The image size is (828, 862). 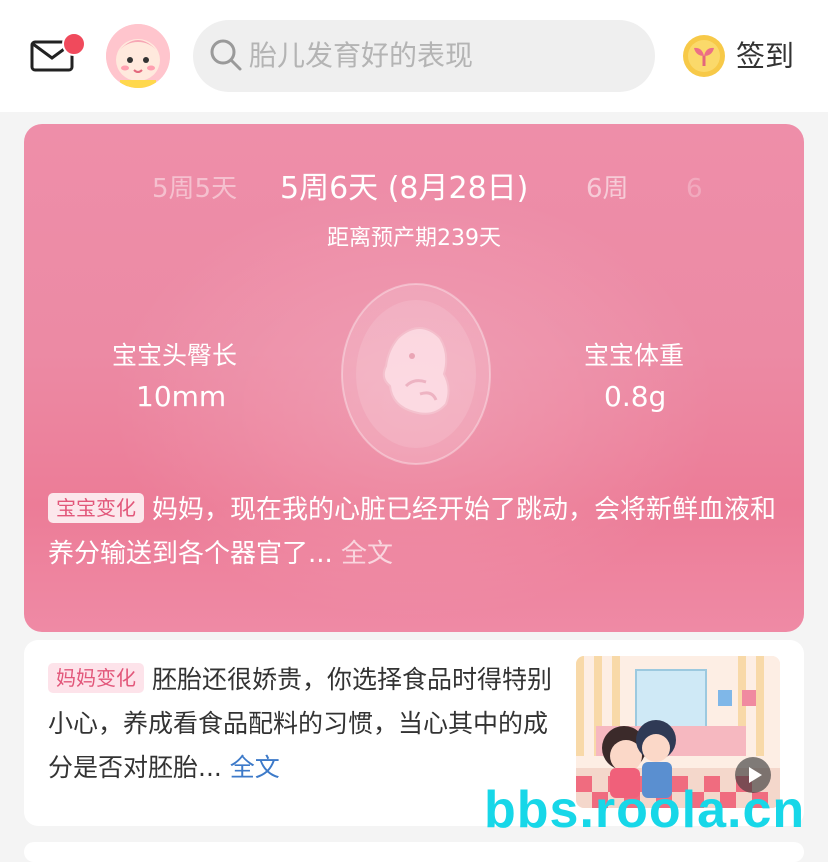 I want to click on crl-label: 宝宝头臀长, so click(x=175, y=355).